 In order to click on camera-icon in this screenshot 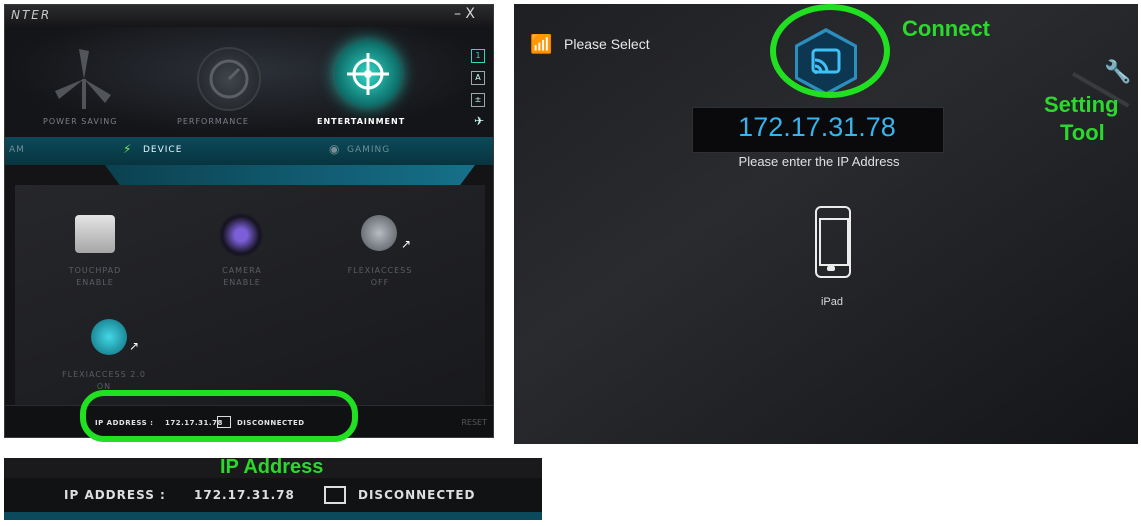, I will do `click(241, 235)`.